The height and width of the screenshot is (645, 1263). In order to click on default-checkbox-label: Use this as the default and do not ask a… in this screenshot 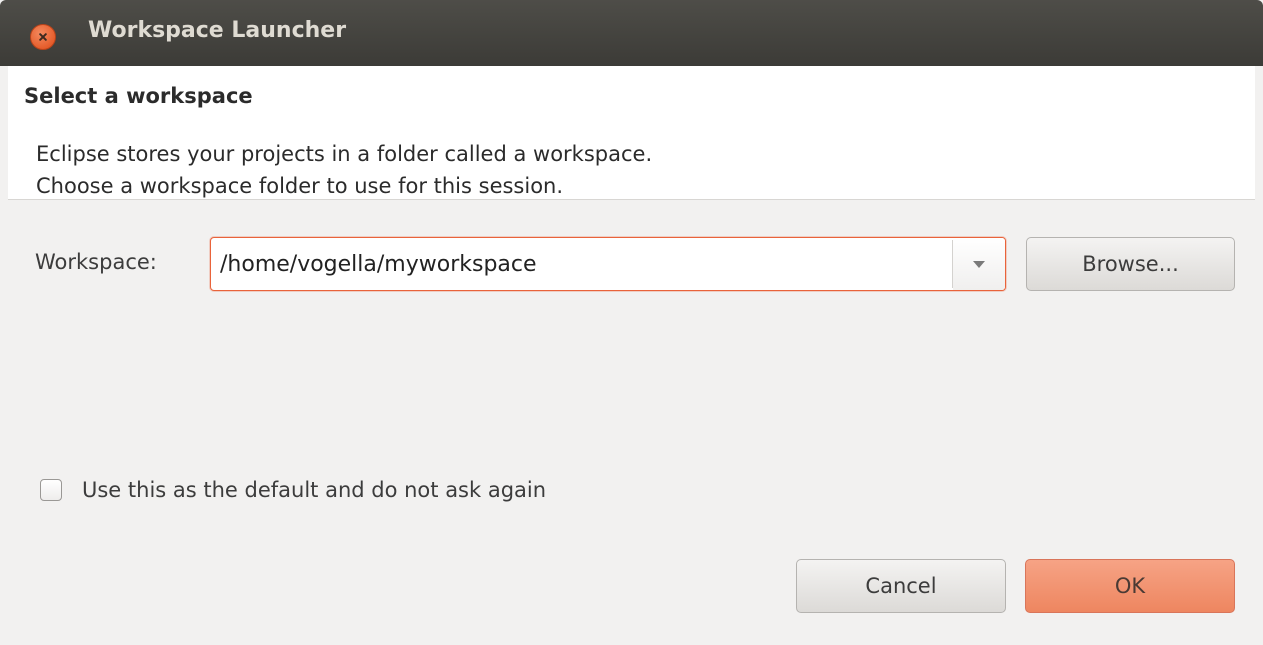, I will do `click(314, 490)`.